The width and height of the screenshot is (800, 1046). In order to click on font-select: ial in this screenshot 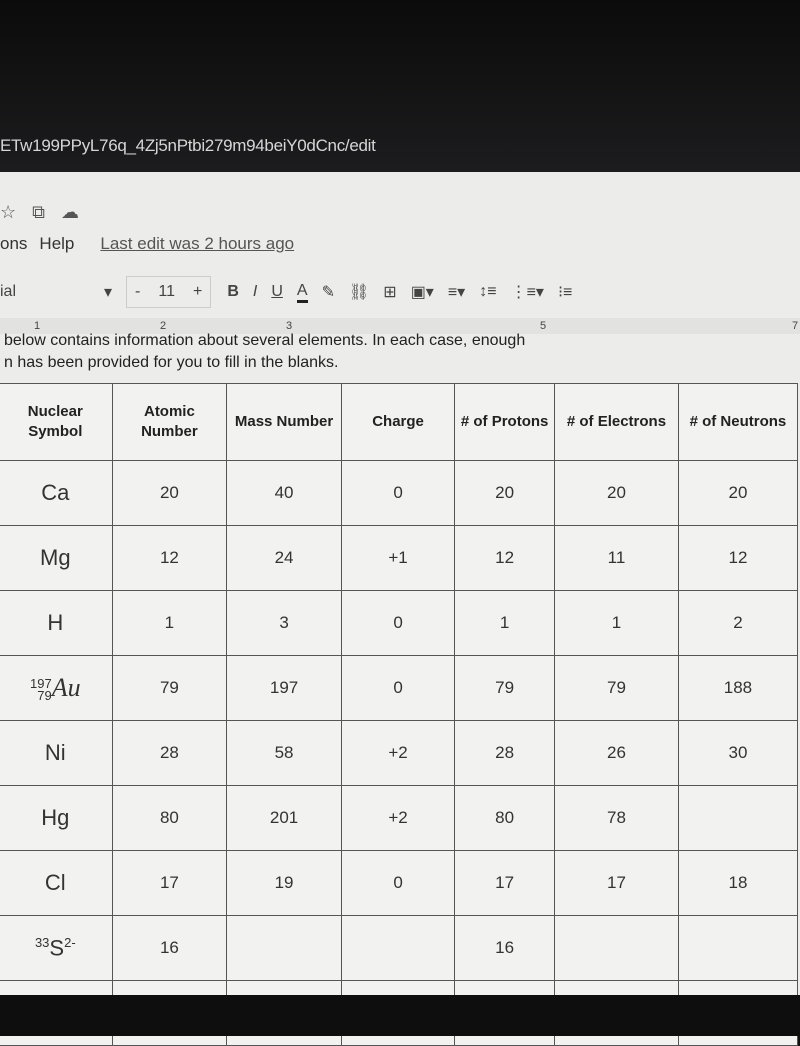, I will do `click(45, 292)`.